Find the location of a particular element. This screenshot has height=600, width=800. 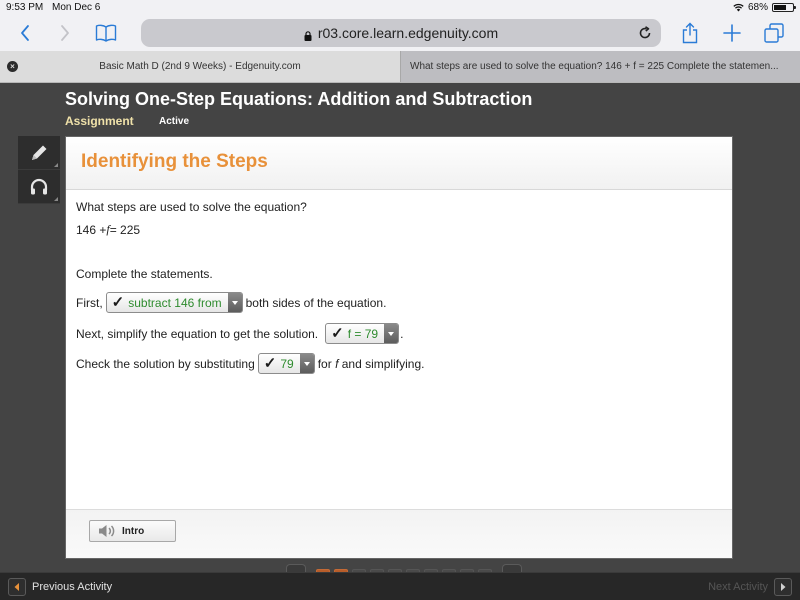

answer-dropdown-3: ✓ 79 is located at coordinates (286, 363).